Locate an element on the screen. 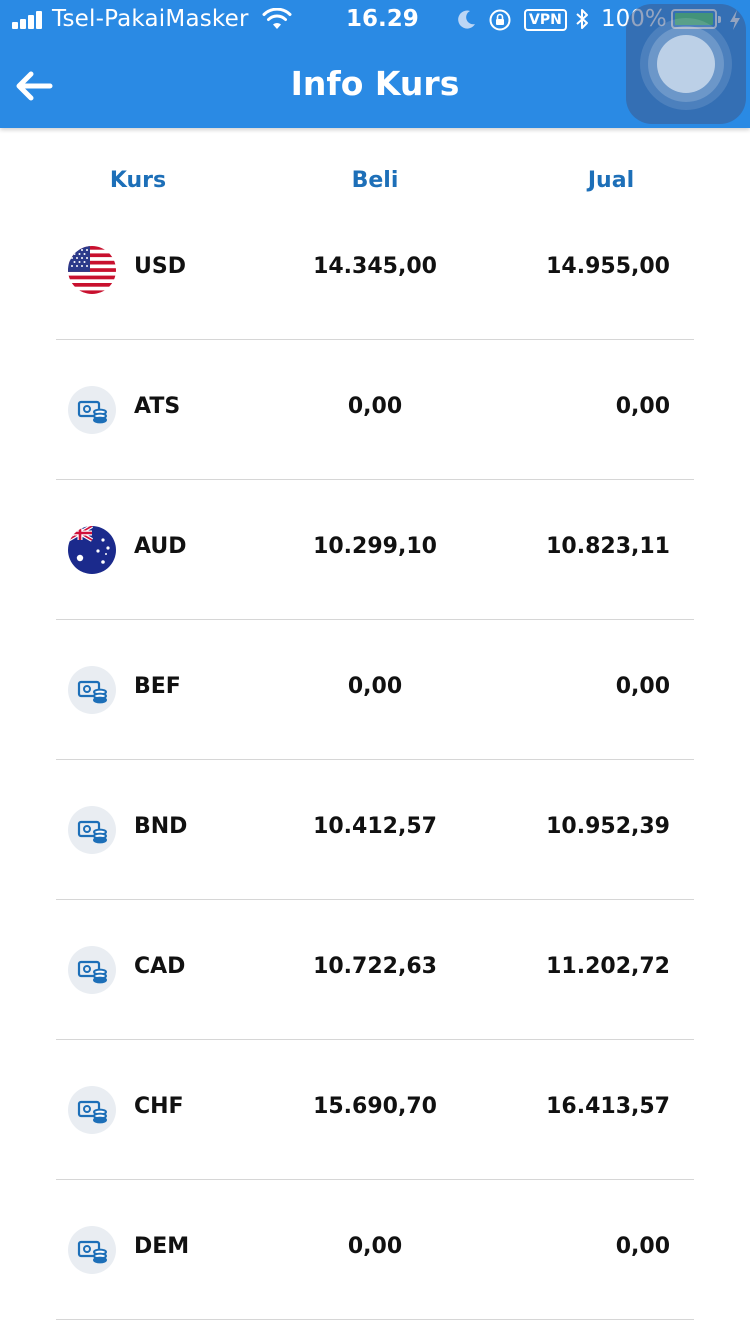 This screenshot has width=750, height=1334. table-row: ATS 0,00 0,00 is located at coordinates (375, 410).